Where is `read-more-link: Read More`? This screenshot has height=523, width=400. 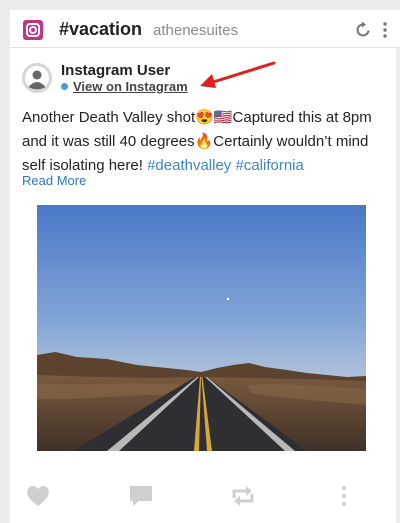 read-more-link: Read More is located at coordinates (54, 180).